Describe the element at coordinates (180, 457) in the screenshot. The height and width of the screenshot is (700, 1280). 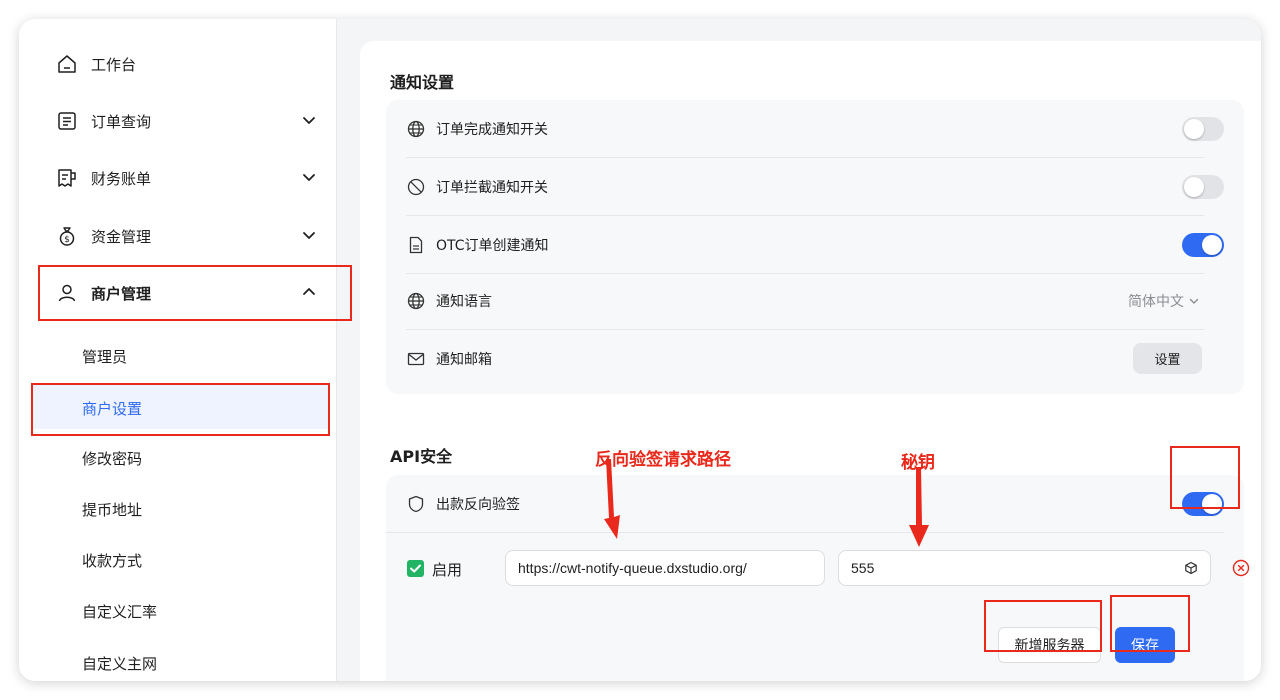
I see `sidebar-subitem-change-password: 修改密码` at that location.